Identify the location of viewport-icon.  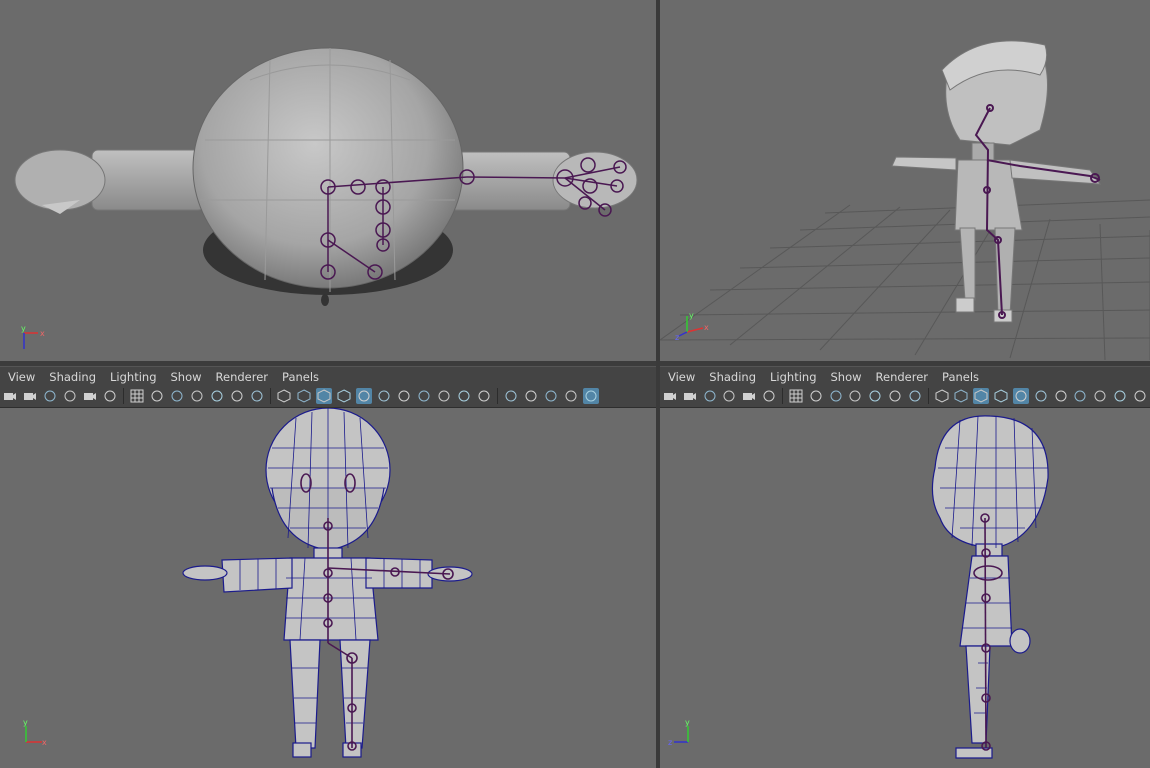
(591, 396).